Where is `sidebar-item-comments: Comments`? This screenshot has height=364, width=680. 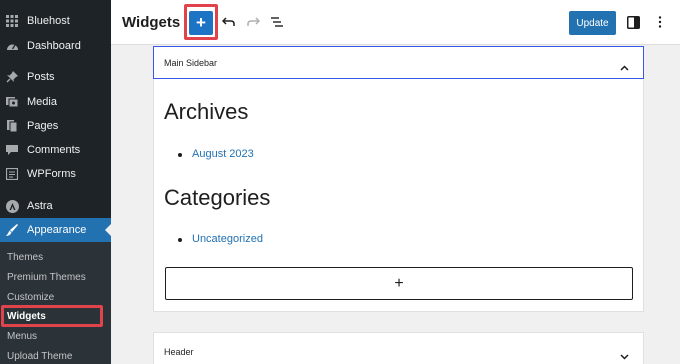
sidebar-item-comments: Comments is located at coordinates (55, 150).